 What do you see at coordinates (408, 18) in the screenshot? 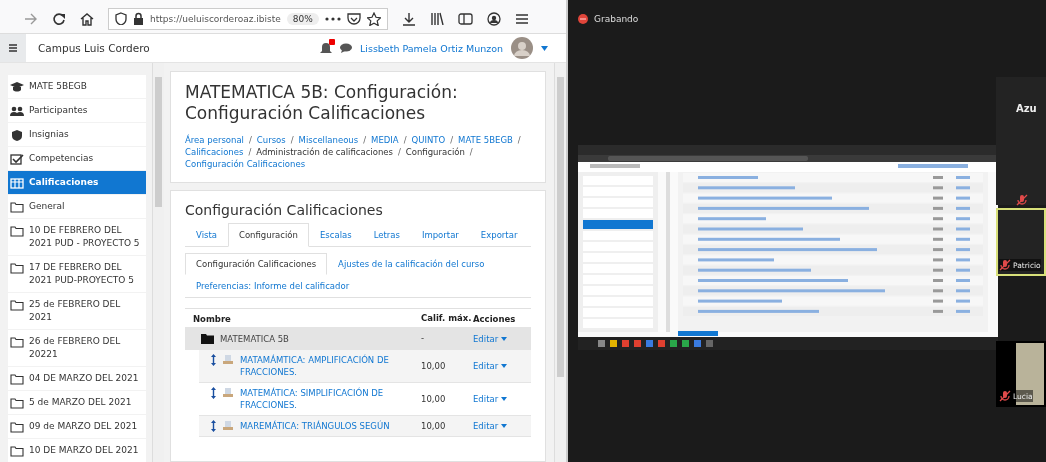
I see `download-icon` at bounding box center [408, 18].